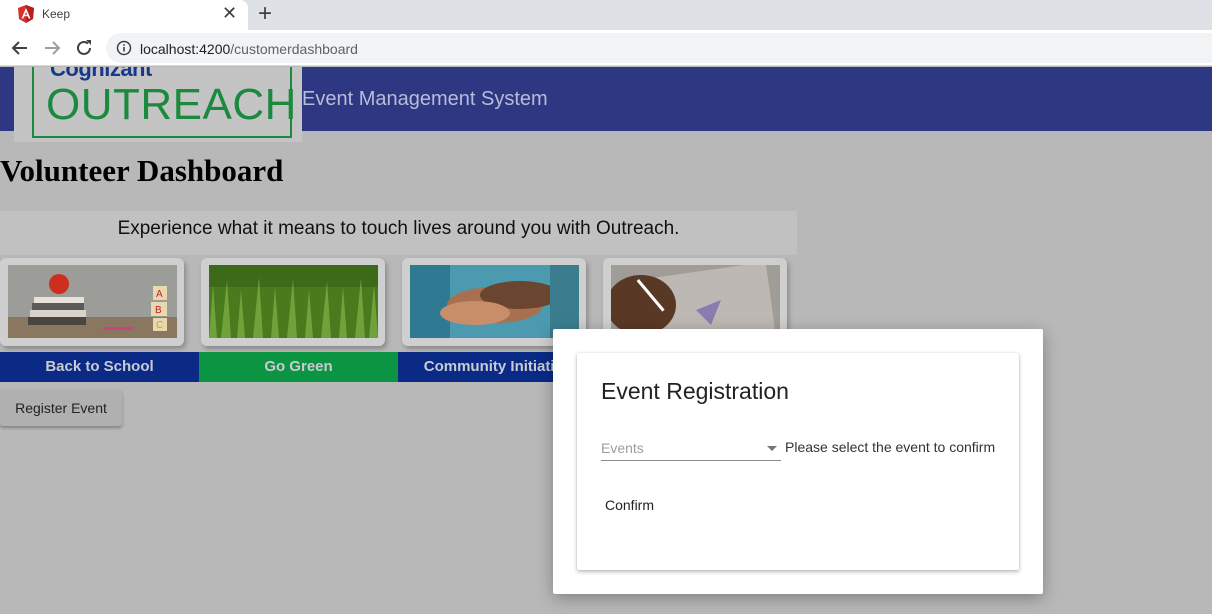  I want to click on reload-icon, so click(84, 48).